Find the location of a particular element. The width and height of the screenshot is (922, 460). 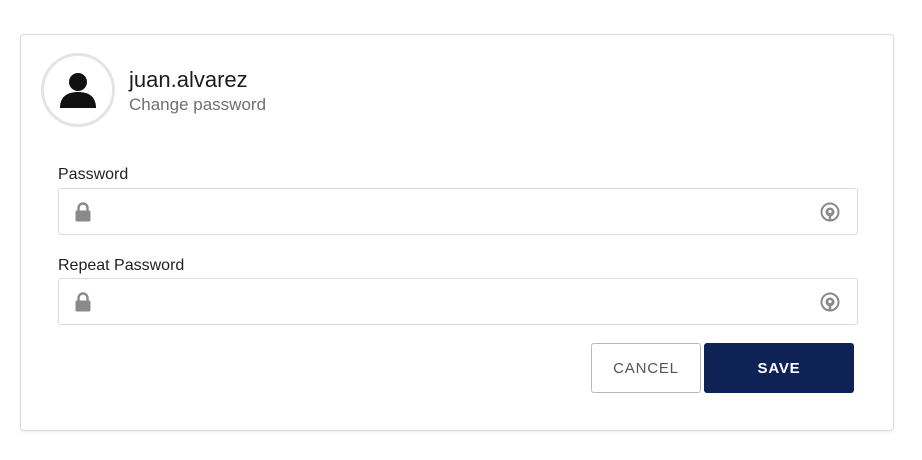

repeat-password-field is located at coordinates (458, 301).